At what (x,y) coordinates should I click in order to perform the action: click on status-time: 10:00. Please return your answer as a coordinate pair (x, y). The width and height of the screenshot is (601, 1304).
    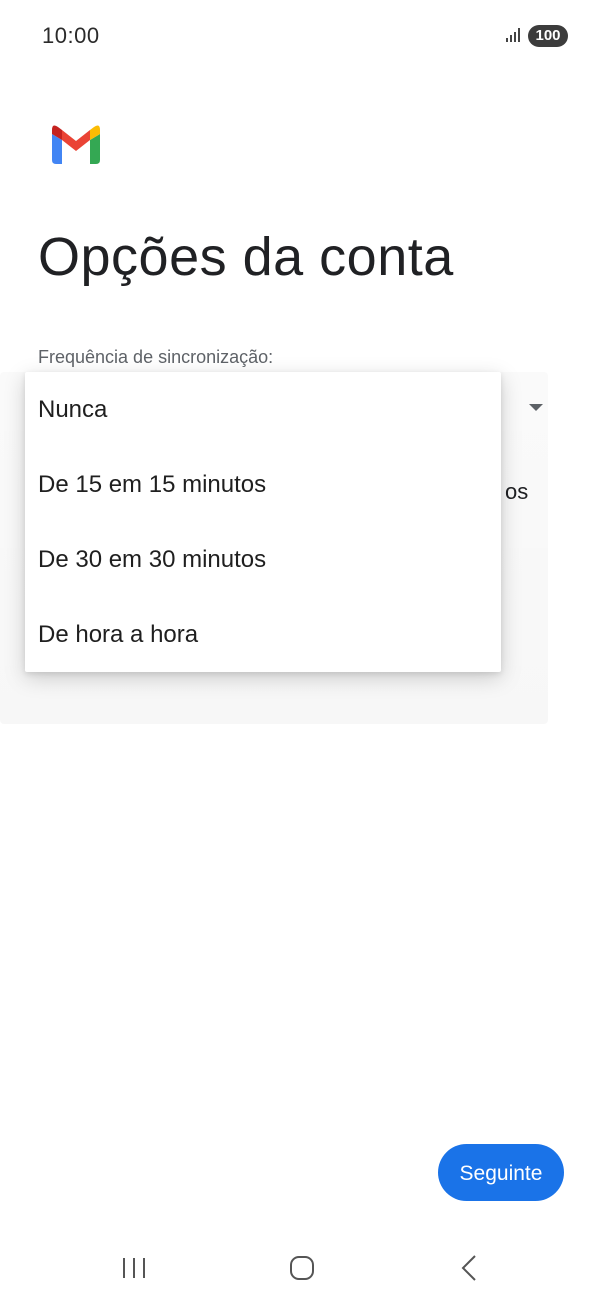
    Looking at the image, I should click on (71, 35).